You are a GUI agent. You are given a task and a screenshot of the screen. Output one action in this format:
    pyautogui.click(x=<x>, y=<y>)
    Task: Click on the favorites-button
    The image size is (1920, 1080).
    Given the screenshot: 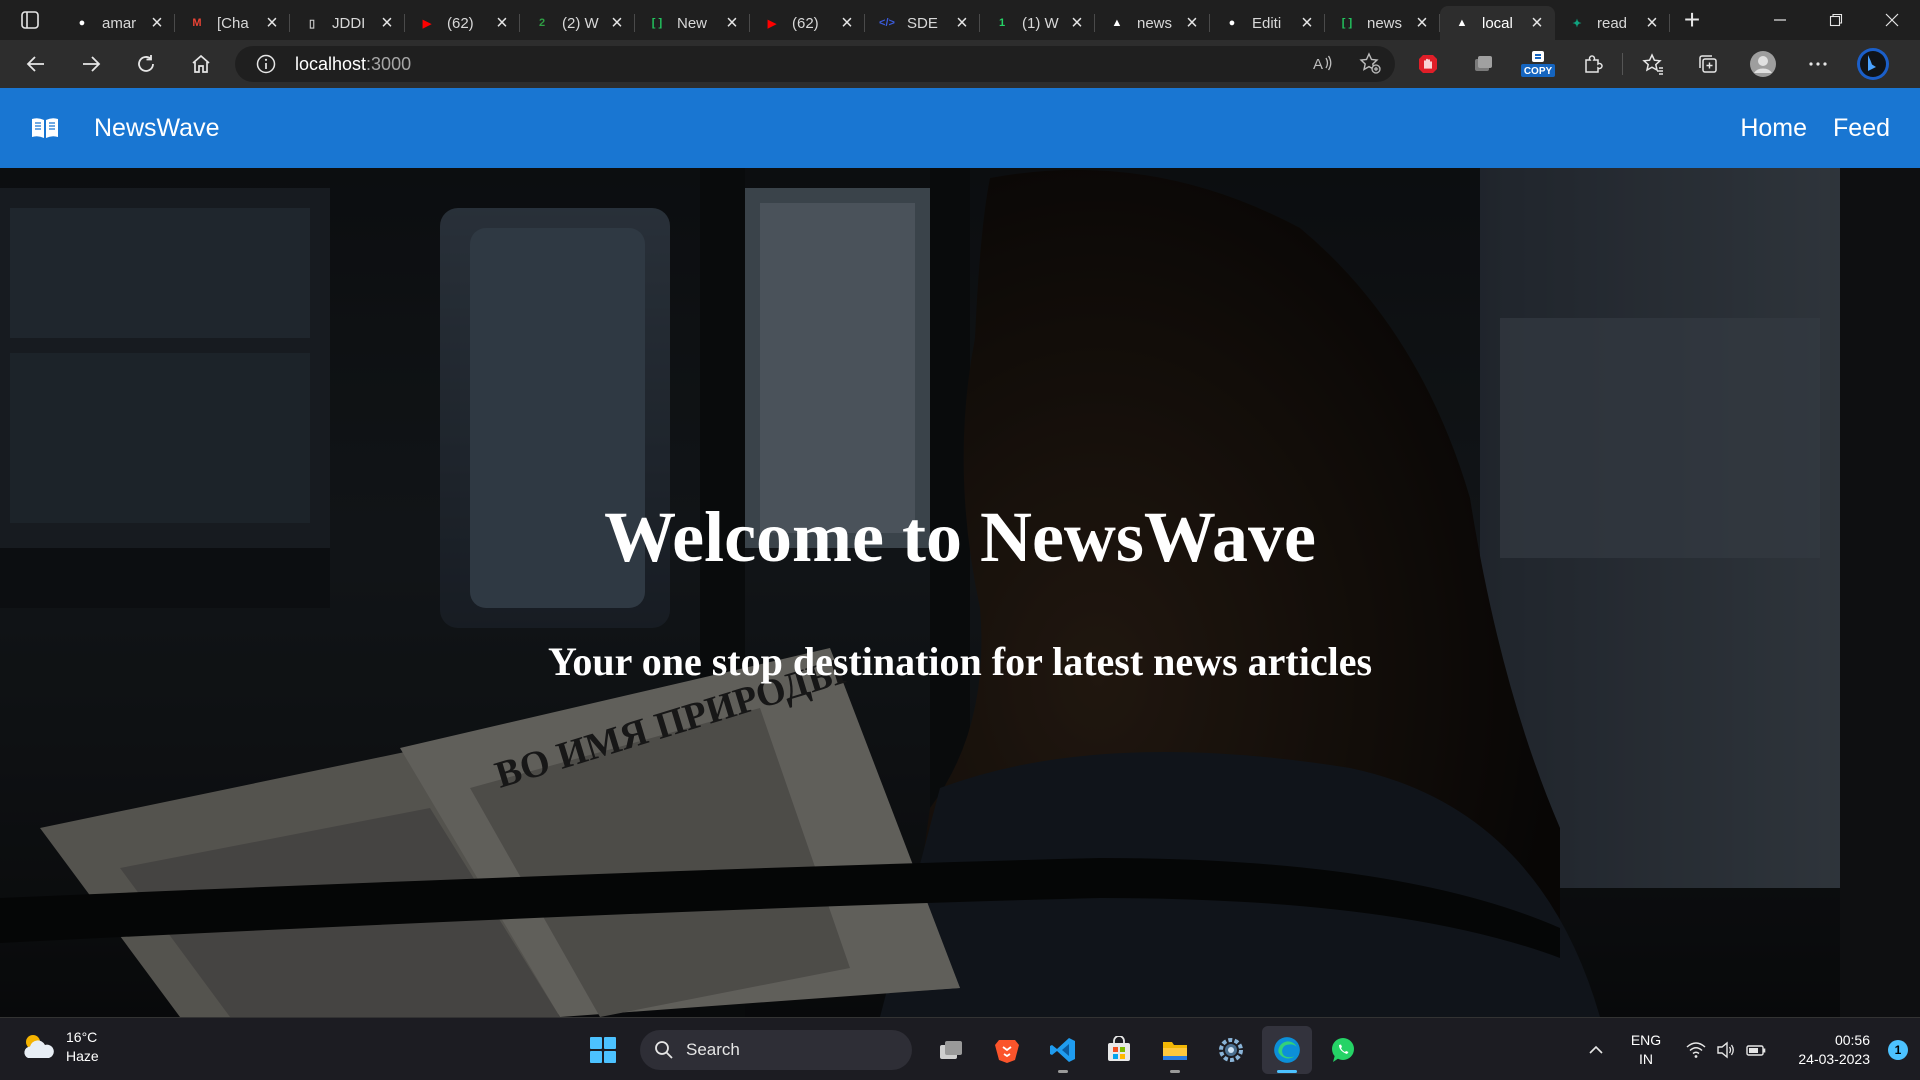 What is the action you would take?
    pyautogui.click(x=1652, y=64)
    